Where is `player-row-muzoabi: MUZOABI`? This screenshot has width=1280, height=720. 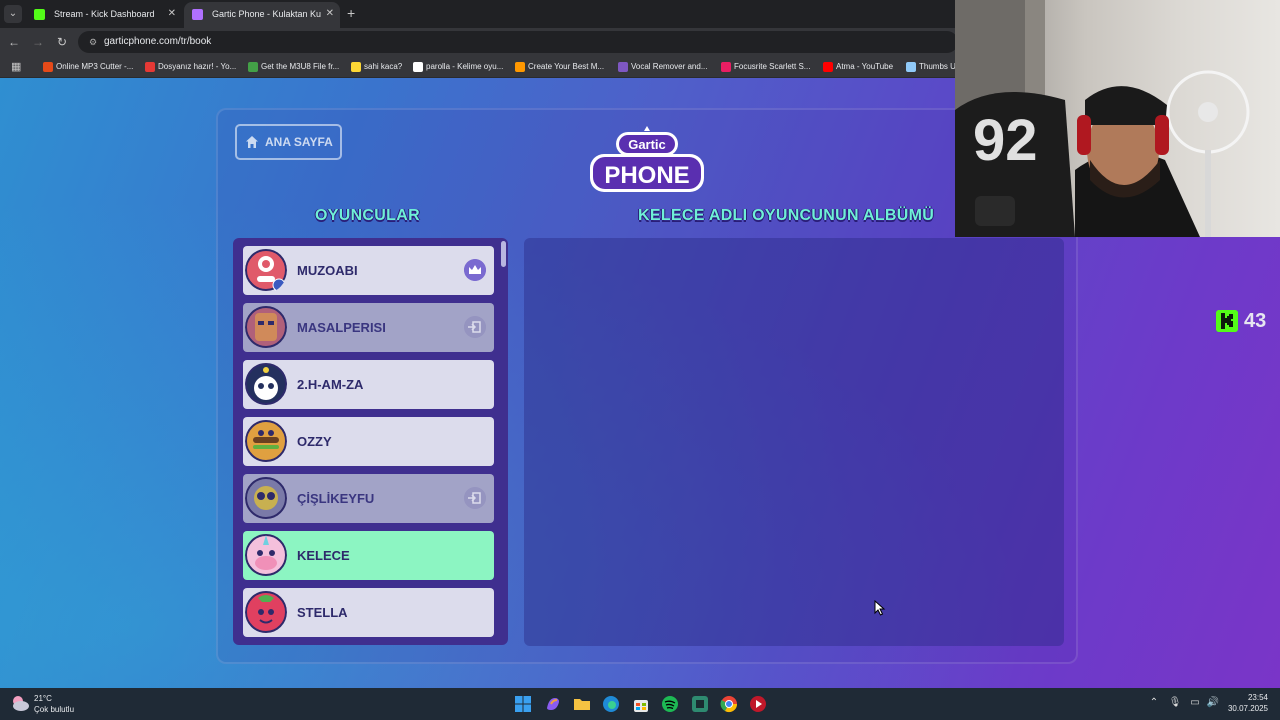 player-row-muzoabi: MUZOABI is located at coordinates (368, 270).